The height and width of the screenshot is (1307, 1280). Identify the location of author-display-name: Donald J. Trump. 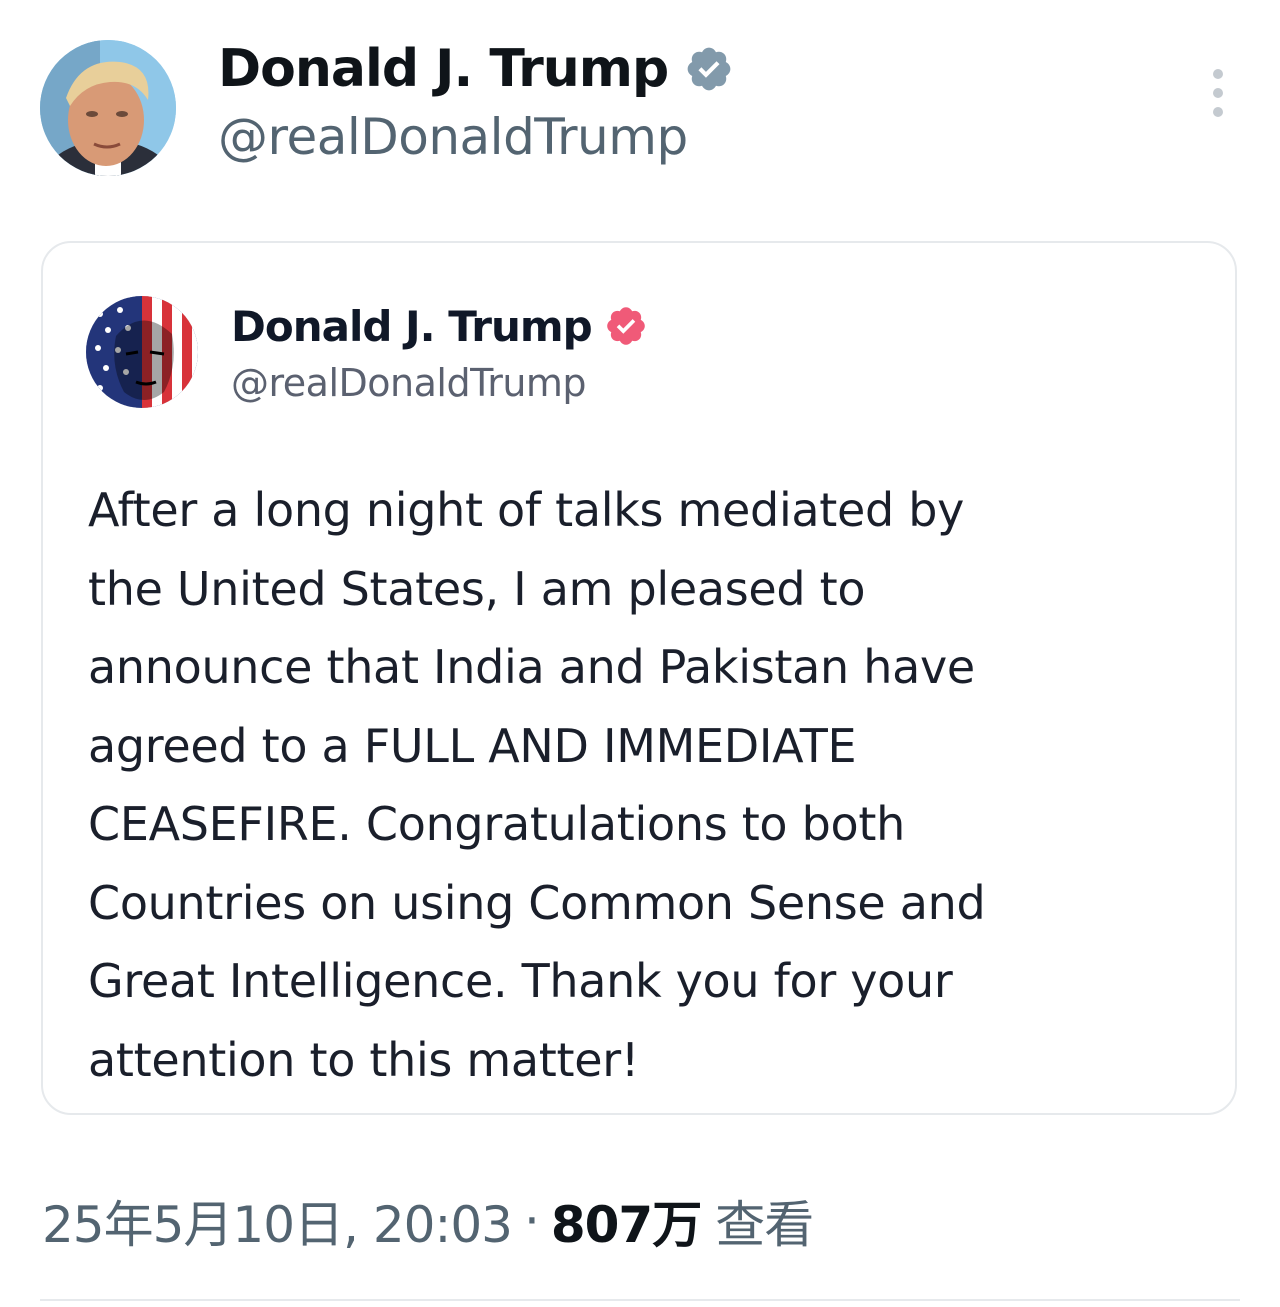
(443, 69).